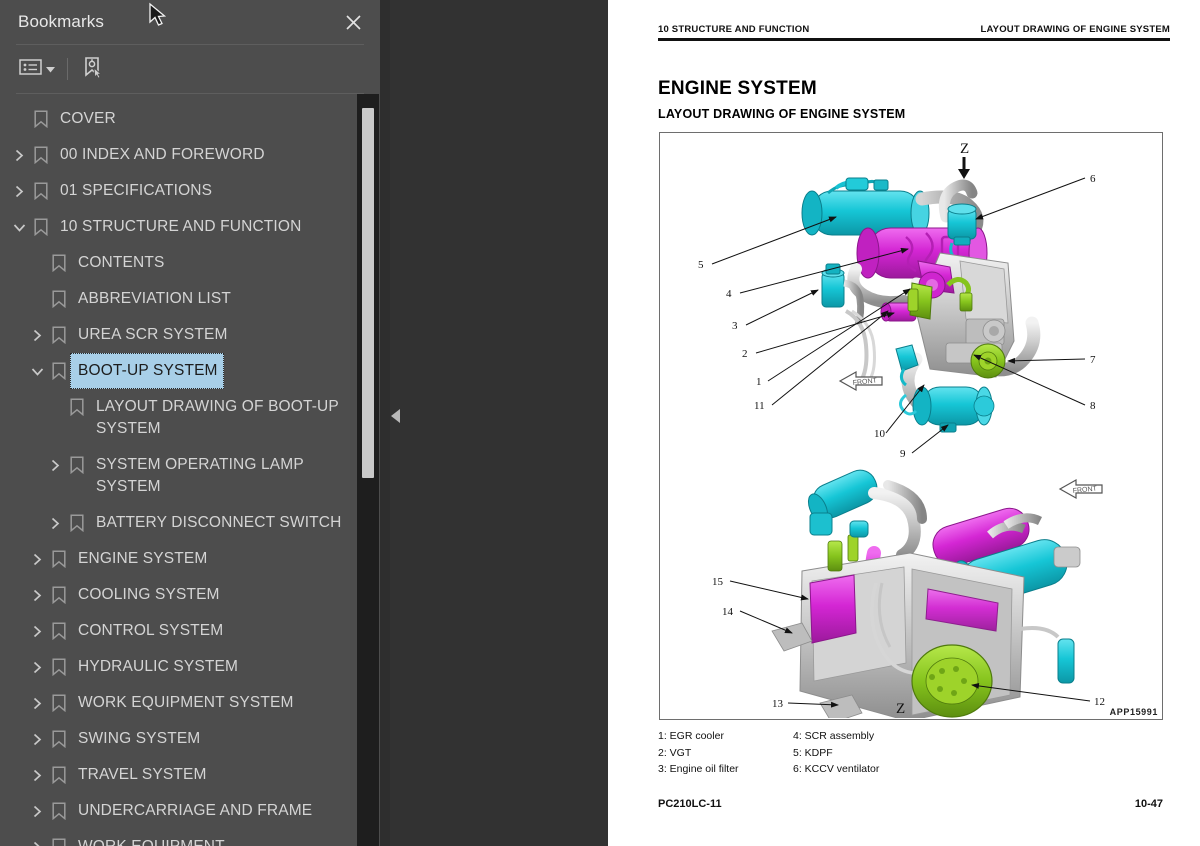 The width and height of the screenshot is (1200, 846). I want to click on bookmark-label: WORK EQUIPMENT, so click(150, 837).